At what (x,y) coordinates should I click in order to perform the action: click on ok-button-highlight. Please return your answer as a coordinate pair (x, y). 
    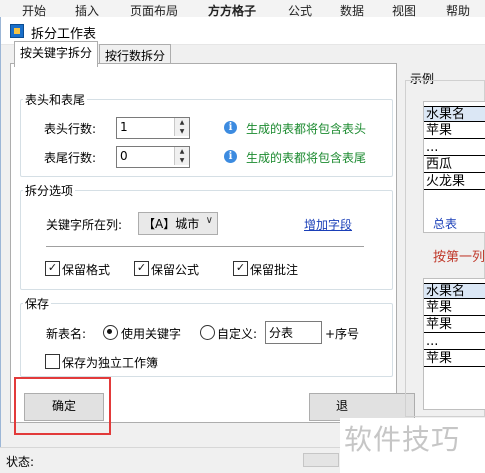
    Looking at the image, I should click on (62, 406).